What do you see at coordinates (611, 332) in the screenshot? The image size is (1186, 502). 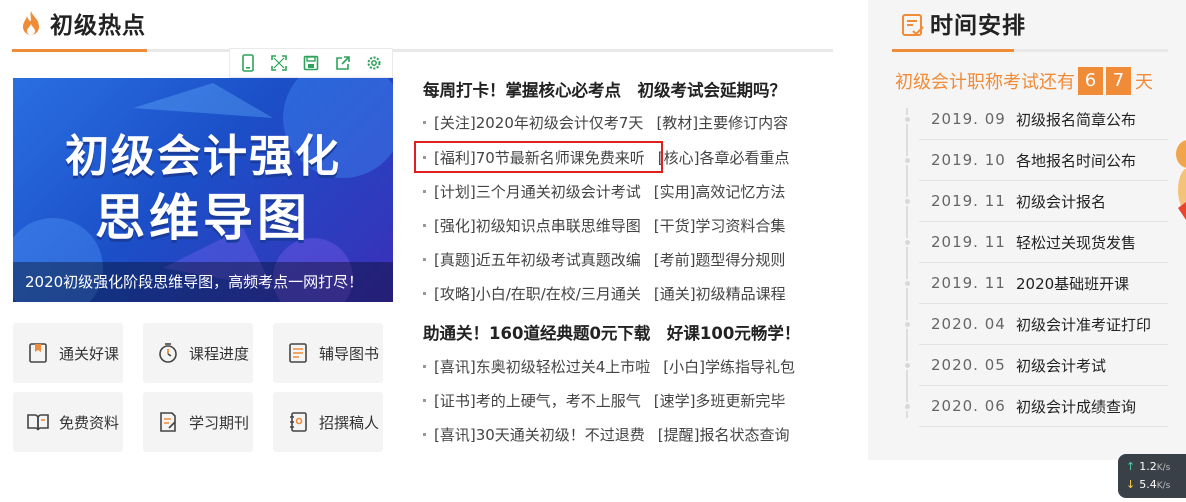 I see `news-headline-2: 助通关！160道经典题0元下载 好课100元畅学！` at bounding box center [611, 332].